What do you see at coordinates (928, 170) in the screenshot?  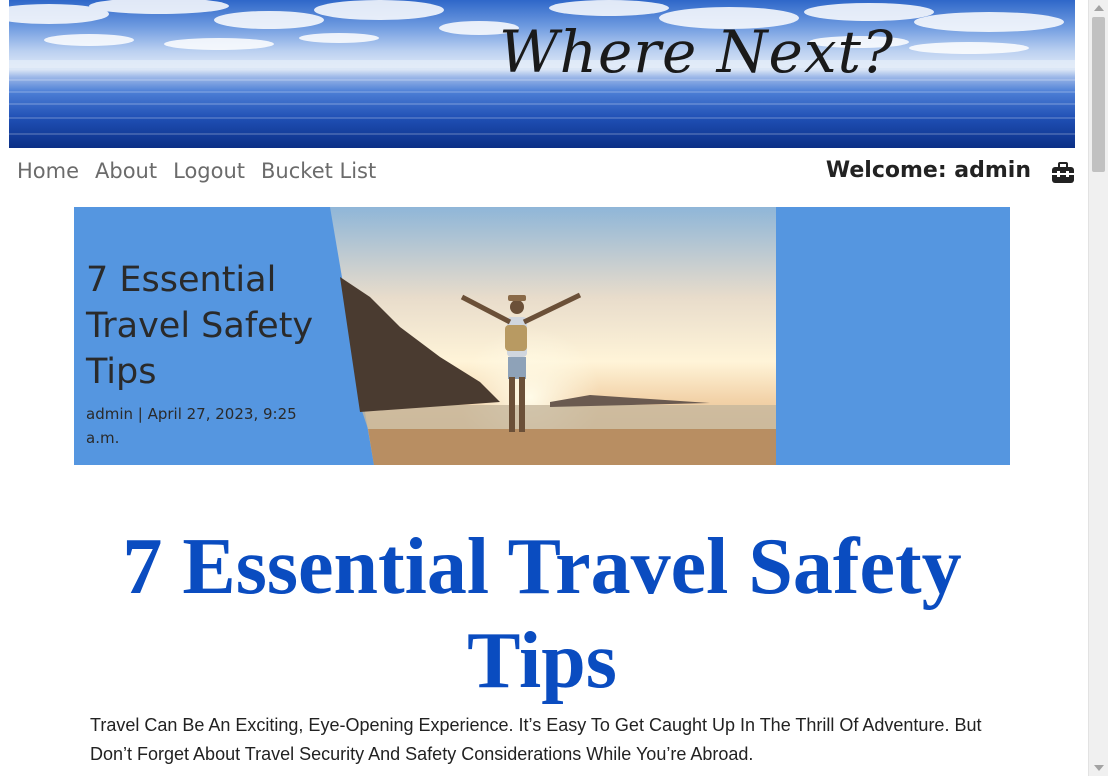 I see `welcome-text: Welcome: admin` at bounding box center [928, 170].